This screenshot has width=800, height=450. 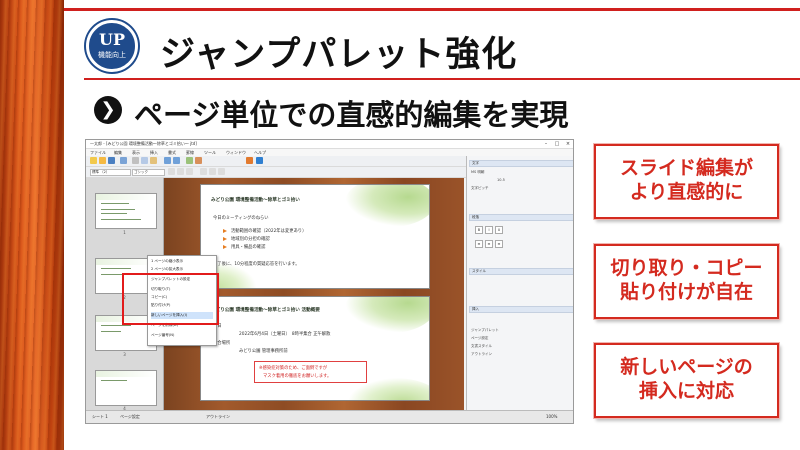 I want to click on callout-insert-page: 新しいページの 挿入に対応, so click(x=686, y=380).